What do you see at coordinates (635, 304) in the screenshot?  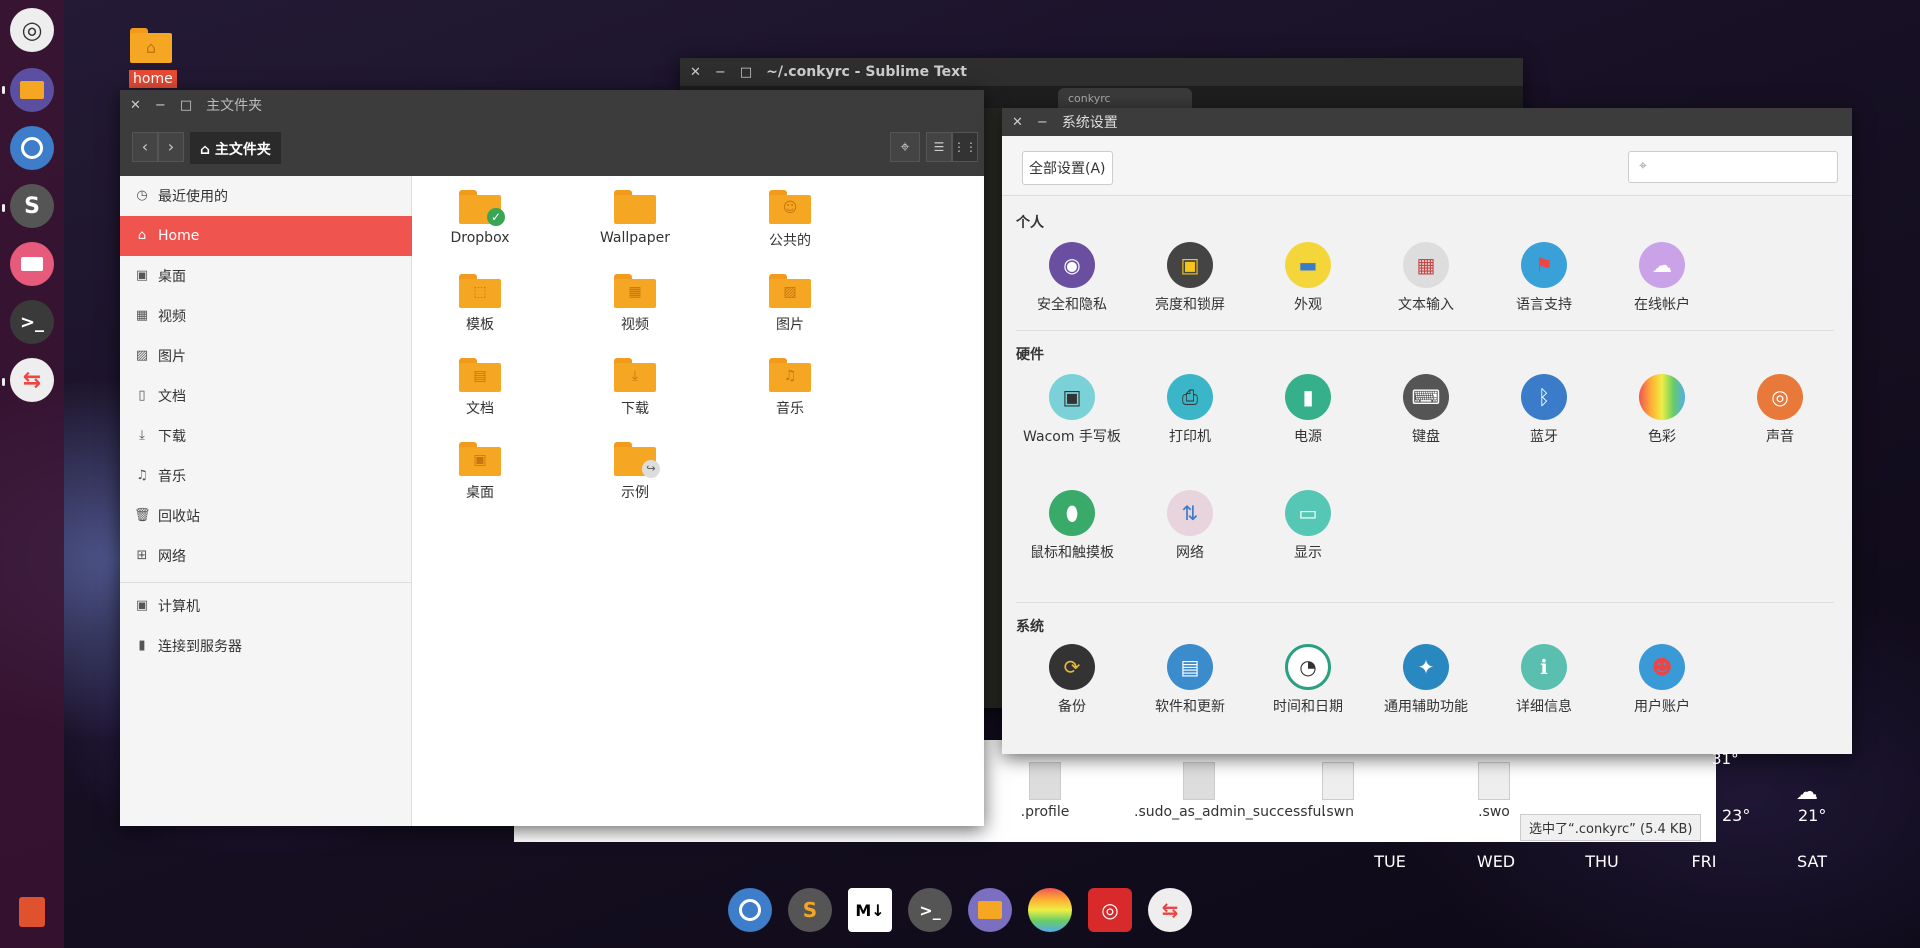 I see `folder-videos: ▦ 视频` at bounding box center [635, 304].